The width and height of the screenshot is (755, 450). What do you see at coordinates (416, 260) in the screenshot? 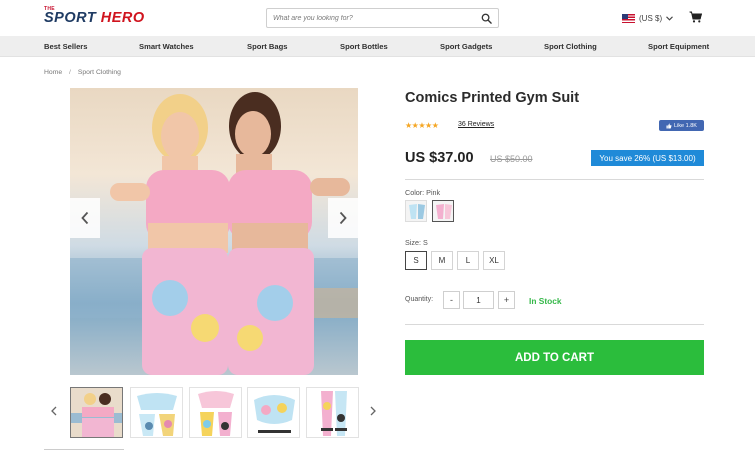
I see `size-option-s: S` at bounding box center [416, 260].